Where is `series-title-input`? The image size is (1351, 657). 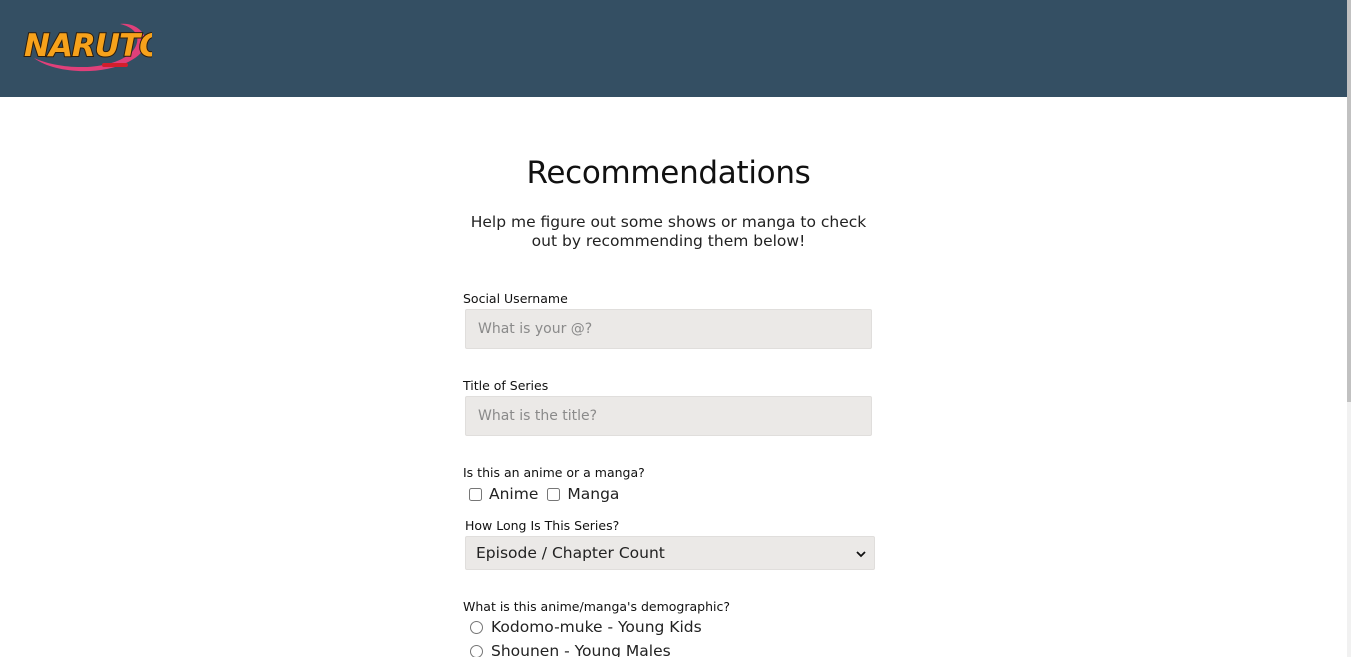 series-title-input is located at coordinates (668, 416).